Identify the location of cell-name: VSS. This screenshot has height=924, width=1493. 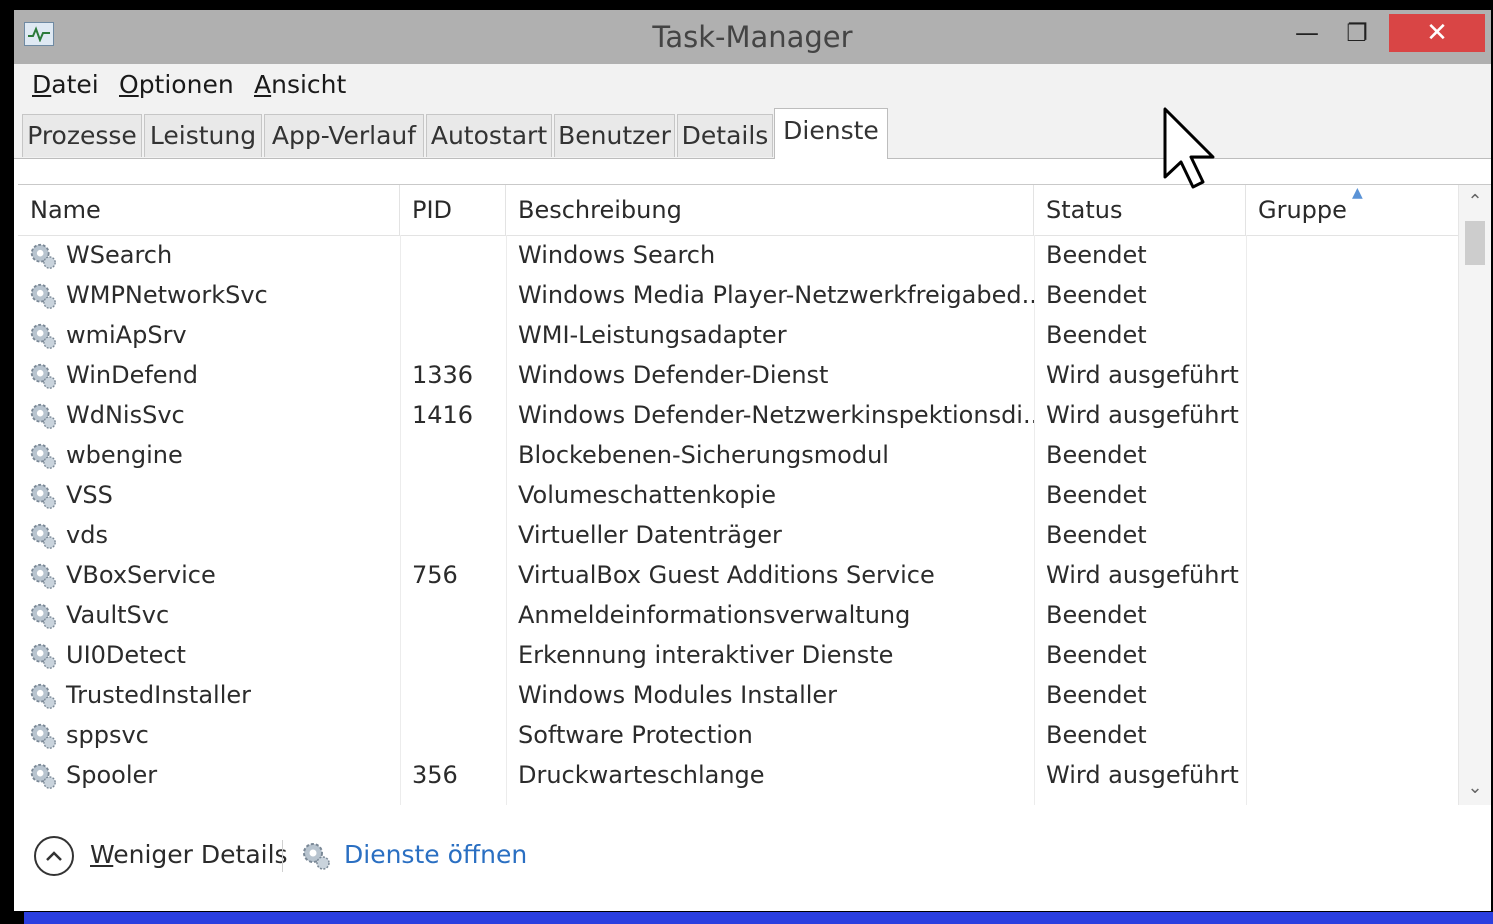
(89, 495).